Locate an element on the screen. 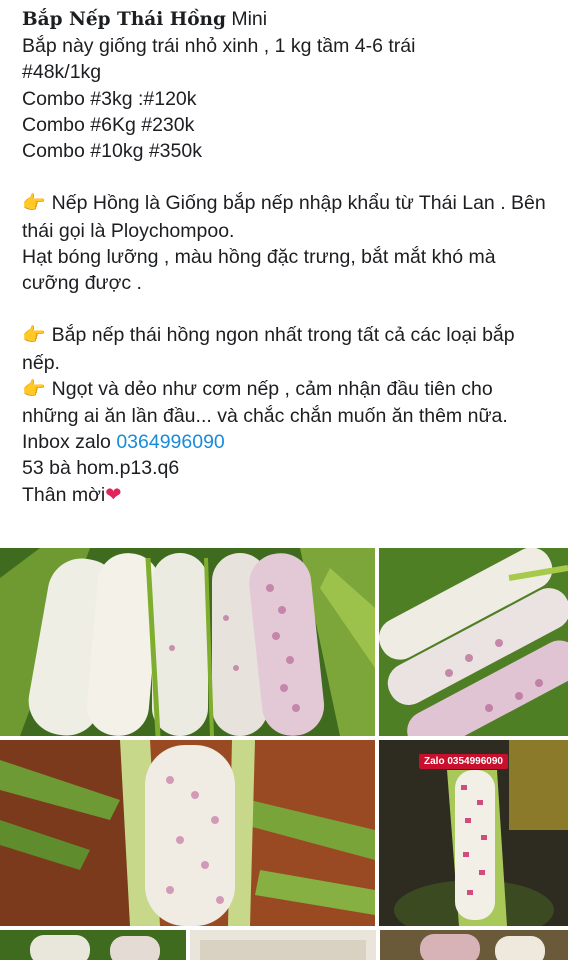 The height and width of the screenshot is (960, 568). combo-10kg-line: Combo #10kg #350k is located at coordinates (112, 151).